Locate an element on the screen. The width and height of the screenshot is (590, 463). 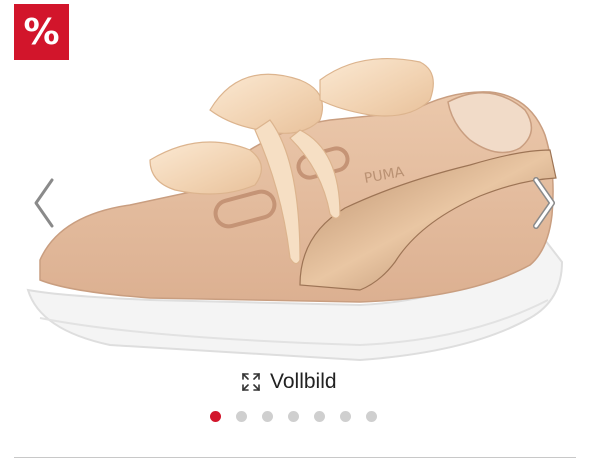
divider is located at coordinates (295, 457).